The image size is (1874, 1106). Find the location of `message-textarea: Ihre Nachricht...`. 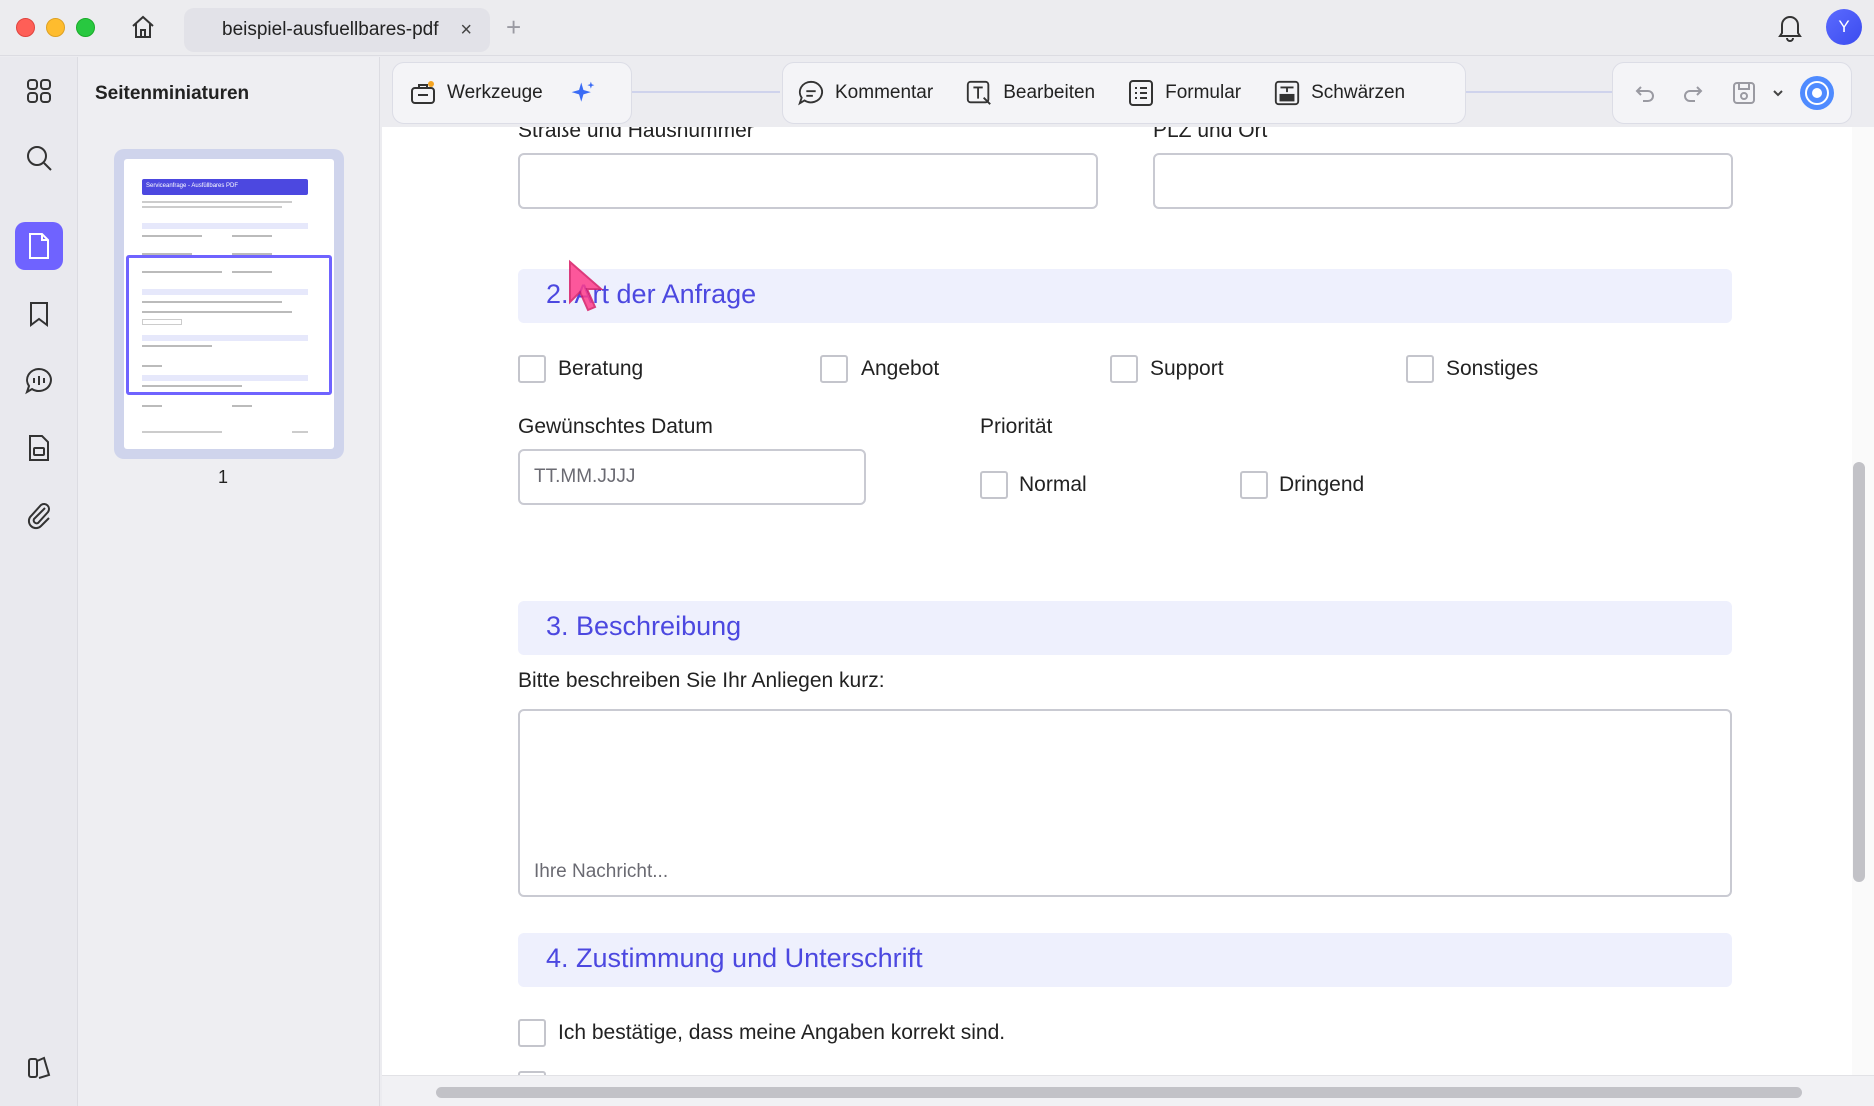

message-textarea: Ihre Nachricht... is located at coordinates (1125, 803).